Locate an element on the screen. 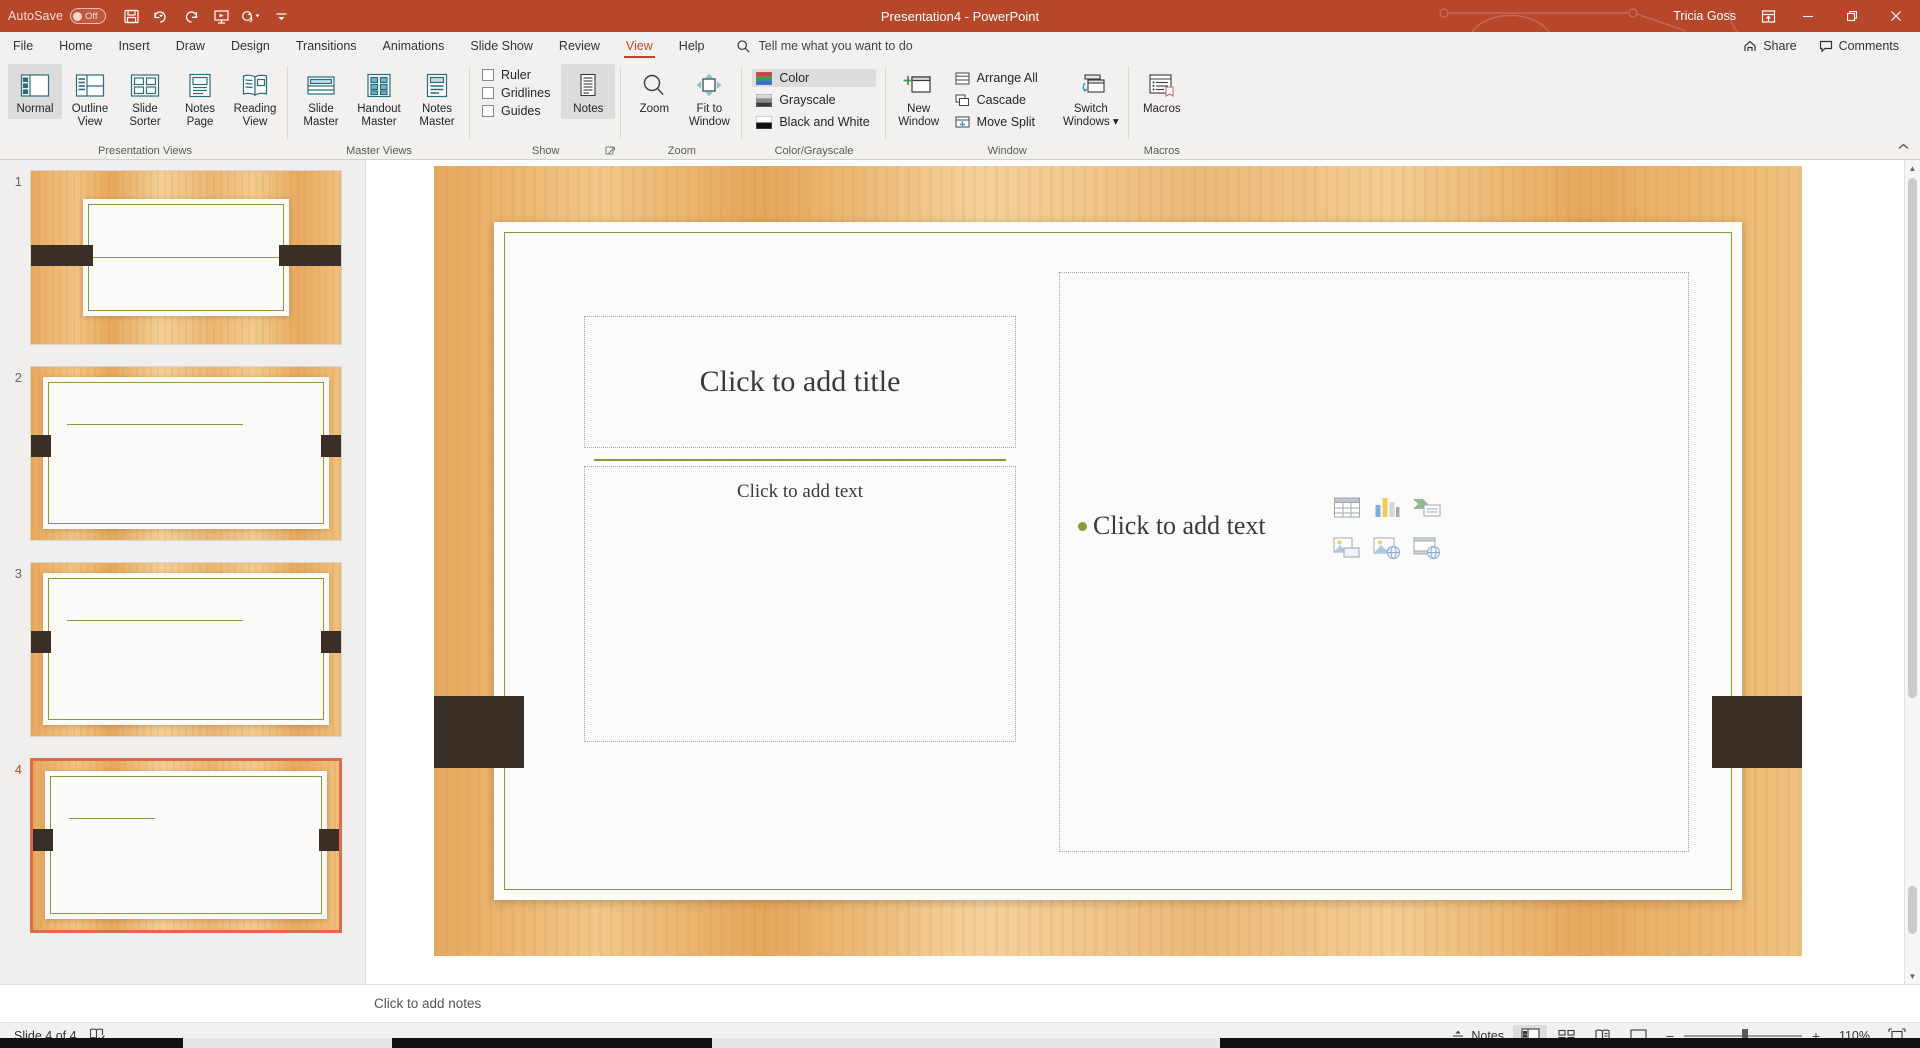 The image size is (1920, 1048). insert-chart-button is located at coordinates (1387, 508).